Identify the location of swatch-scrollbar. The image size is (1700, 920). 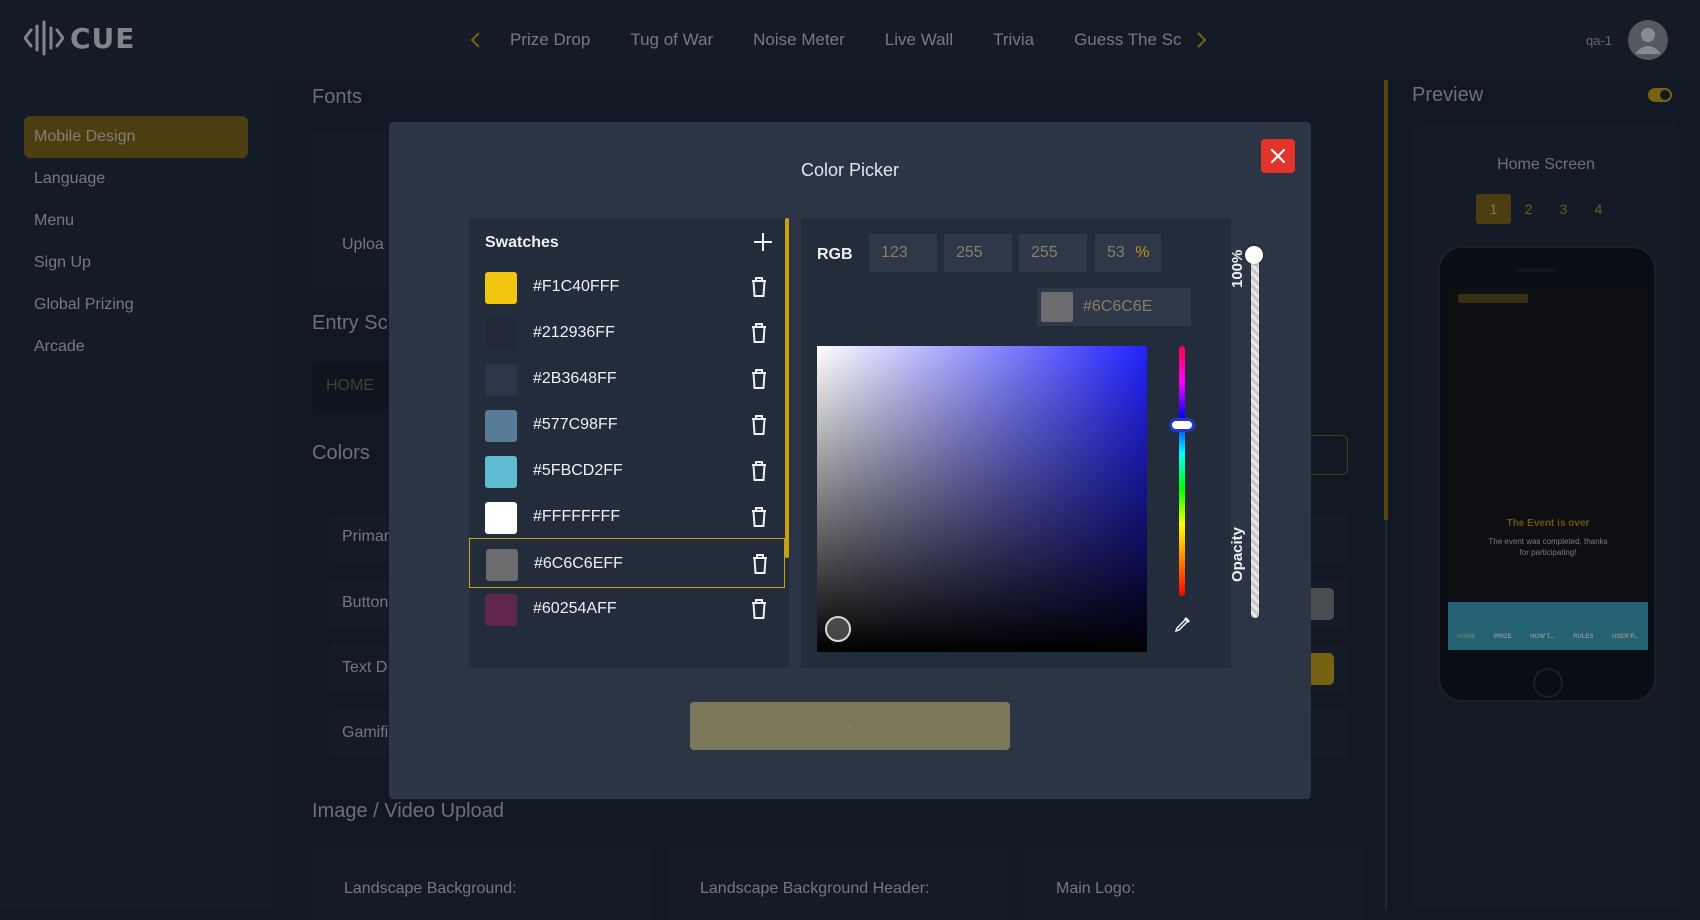
(787, 388).